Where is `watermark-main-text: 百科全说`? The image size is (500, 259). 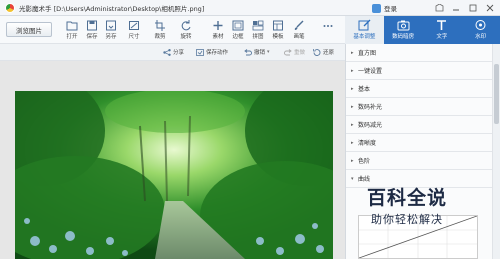
watermark-main-text: 百科全说 is located at coordinates (406, 198).